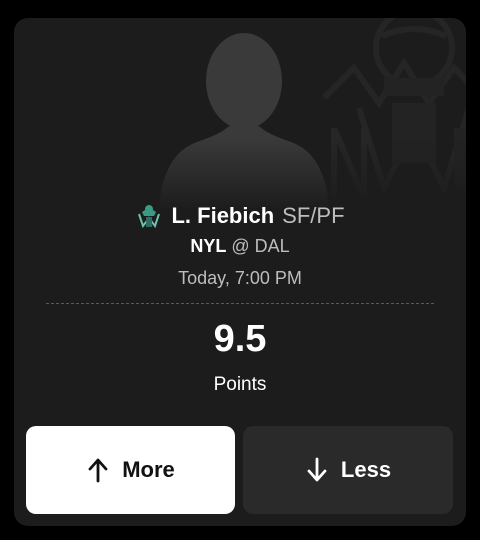  I want to click on matchup: NYL @ DAL, so click(240, 246).